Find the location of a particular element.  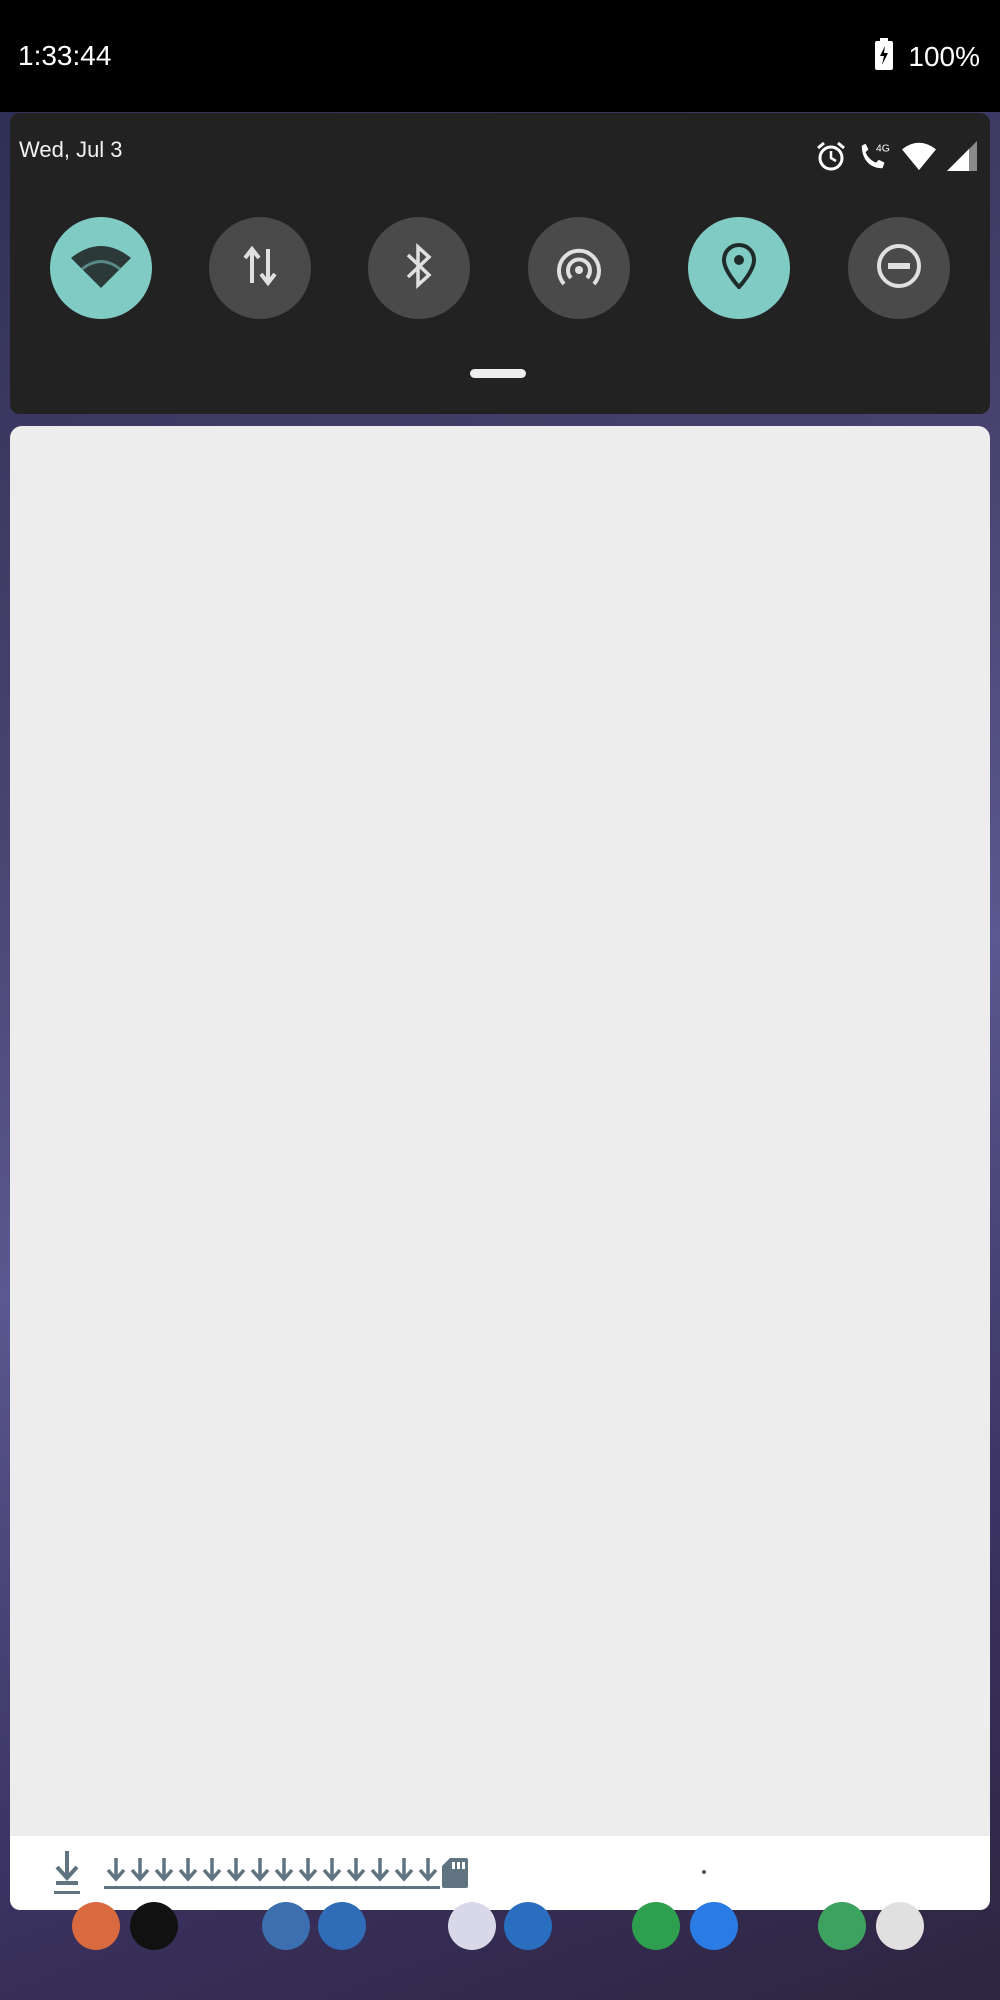

home-dock-peek is located at coordinates (500, 1951).